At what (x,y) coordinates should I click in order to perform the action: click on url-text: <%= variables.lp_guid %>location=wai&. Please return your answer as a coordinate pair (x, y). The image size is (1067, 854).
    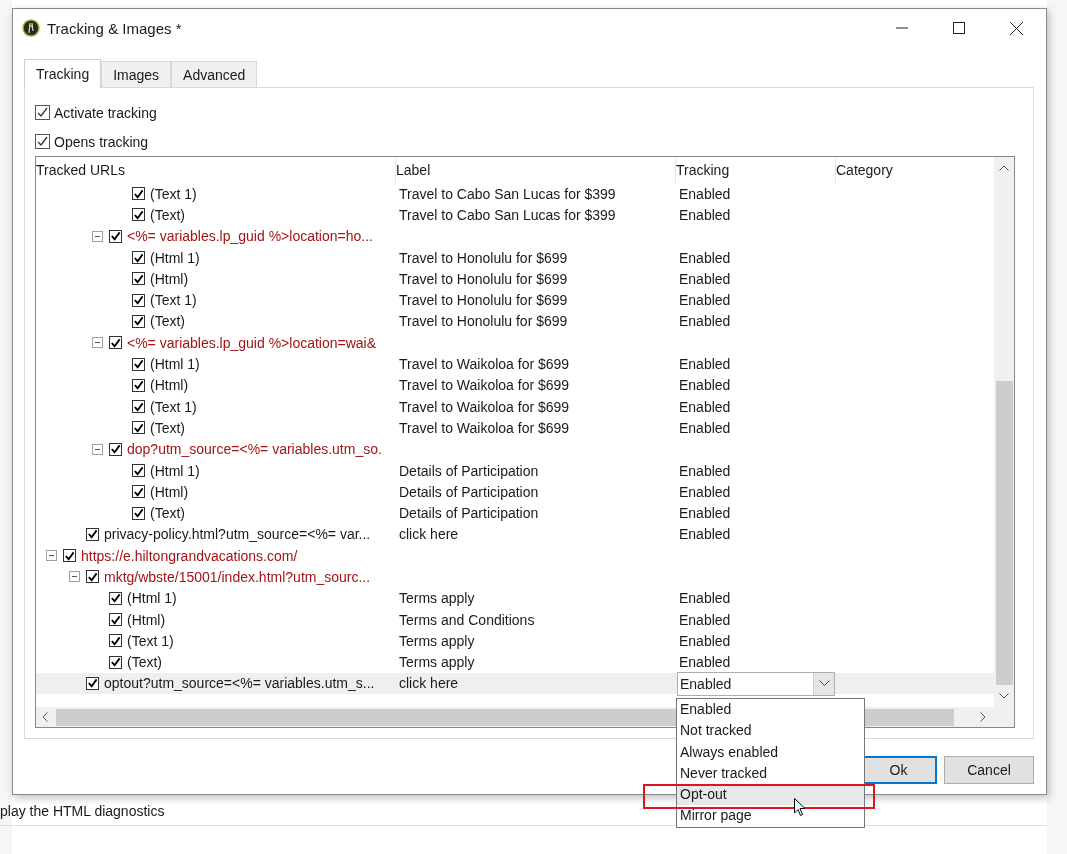
    Looking at the image, I should click on (252, 342).